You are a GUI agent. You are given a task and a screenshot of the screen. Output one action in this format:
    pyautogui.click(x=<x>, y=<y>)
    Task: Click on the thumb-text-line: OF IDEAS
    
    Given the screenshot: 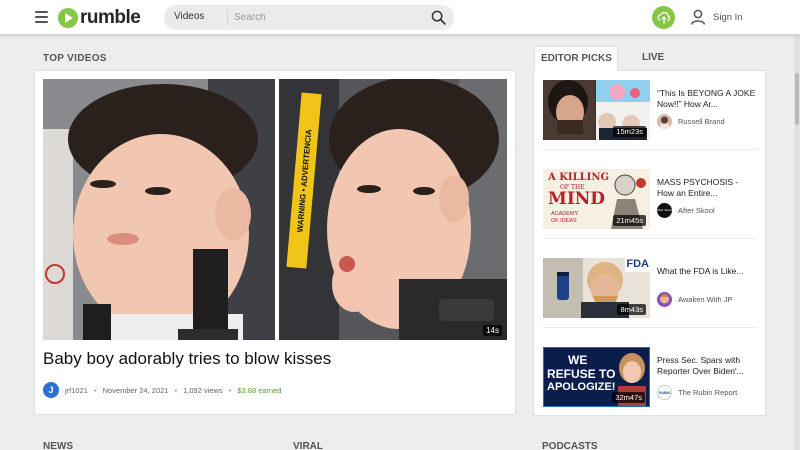 What is the action you would take?
    pyautogui.click(x=564, y=221)
    